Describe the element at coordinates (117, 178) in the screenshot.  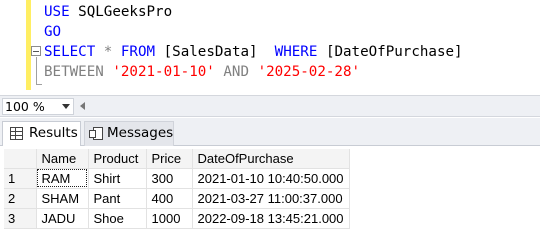
I see `table-cell: Shirt` at that location.